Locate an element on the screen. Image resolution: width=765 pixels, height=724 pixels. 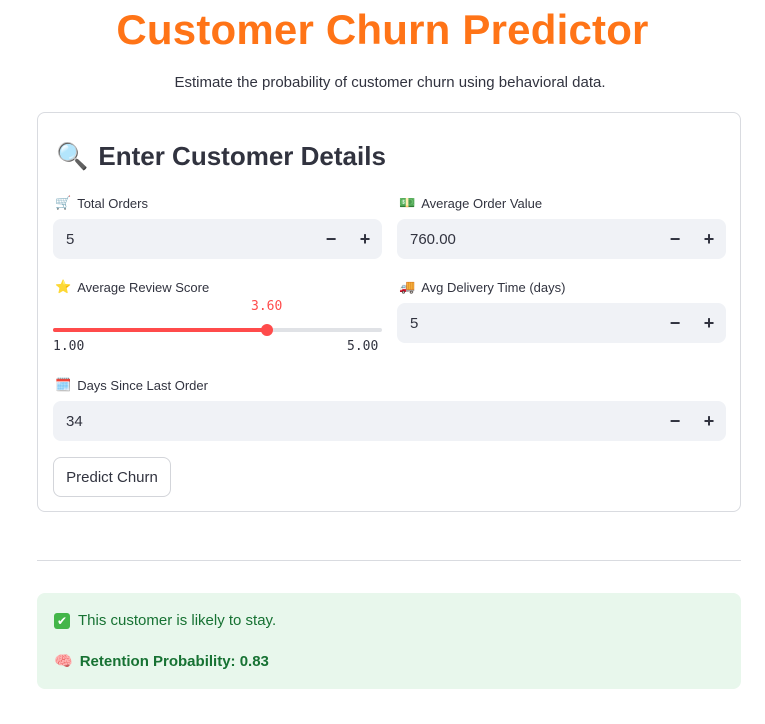
calendar-icon: 🗓️ is located at coordinates (63, 384).